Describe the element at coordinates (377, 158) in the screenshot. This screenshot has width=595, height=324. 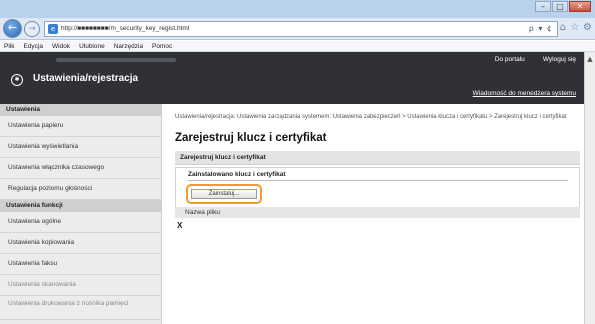
I see `section-header-bar: Zarejestruj klucz i certyfikat` at that location.